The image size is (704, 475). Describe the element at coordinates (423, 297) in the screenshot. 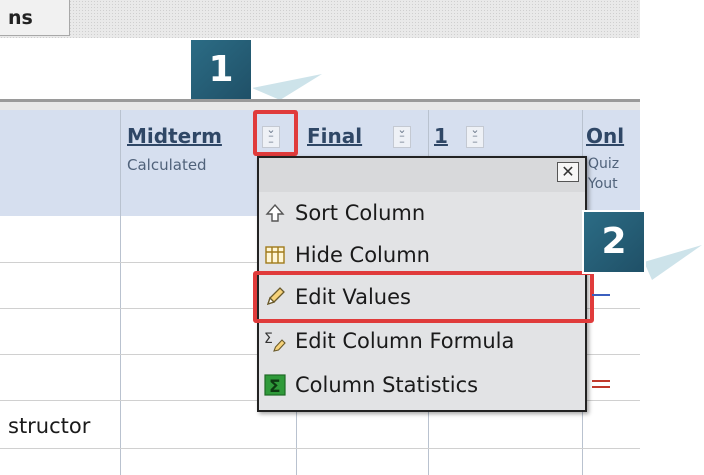

I see `step-2-highlight` at that location.